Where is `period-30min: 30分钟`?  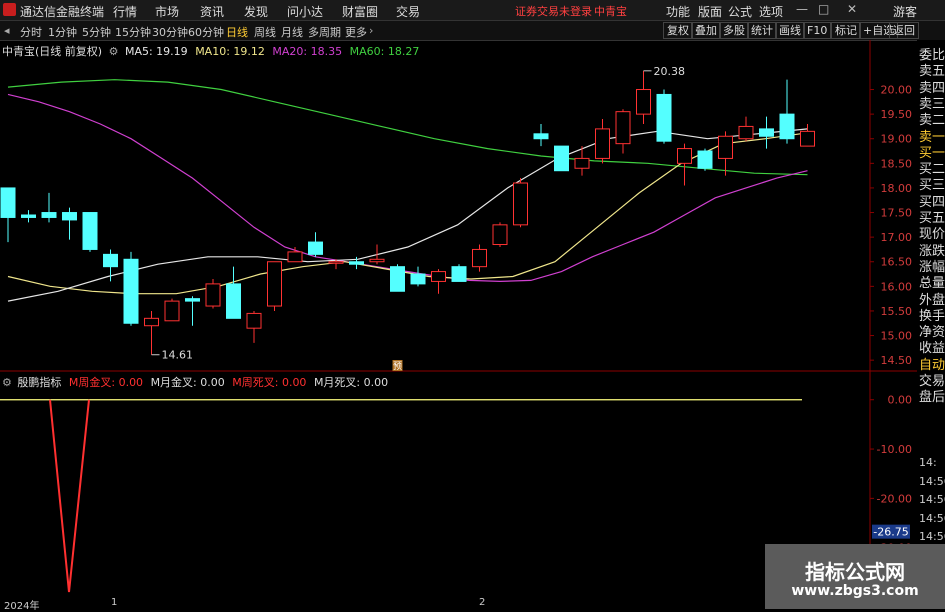
period-30min: 30分钟 is located at coordinates (170, 32).